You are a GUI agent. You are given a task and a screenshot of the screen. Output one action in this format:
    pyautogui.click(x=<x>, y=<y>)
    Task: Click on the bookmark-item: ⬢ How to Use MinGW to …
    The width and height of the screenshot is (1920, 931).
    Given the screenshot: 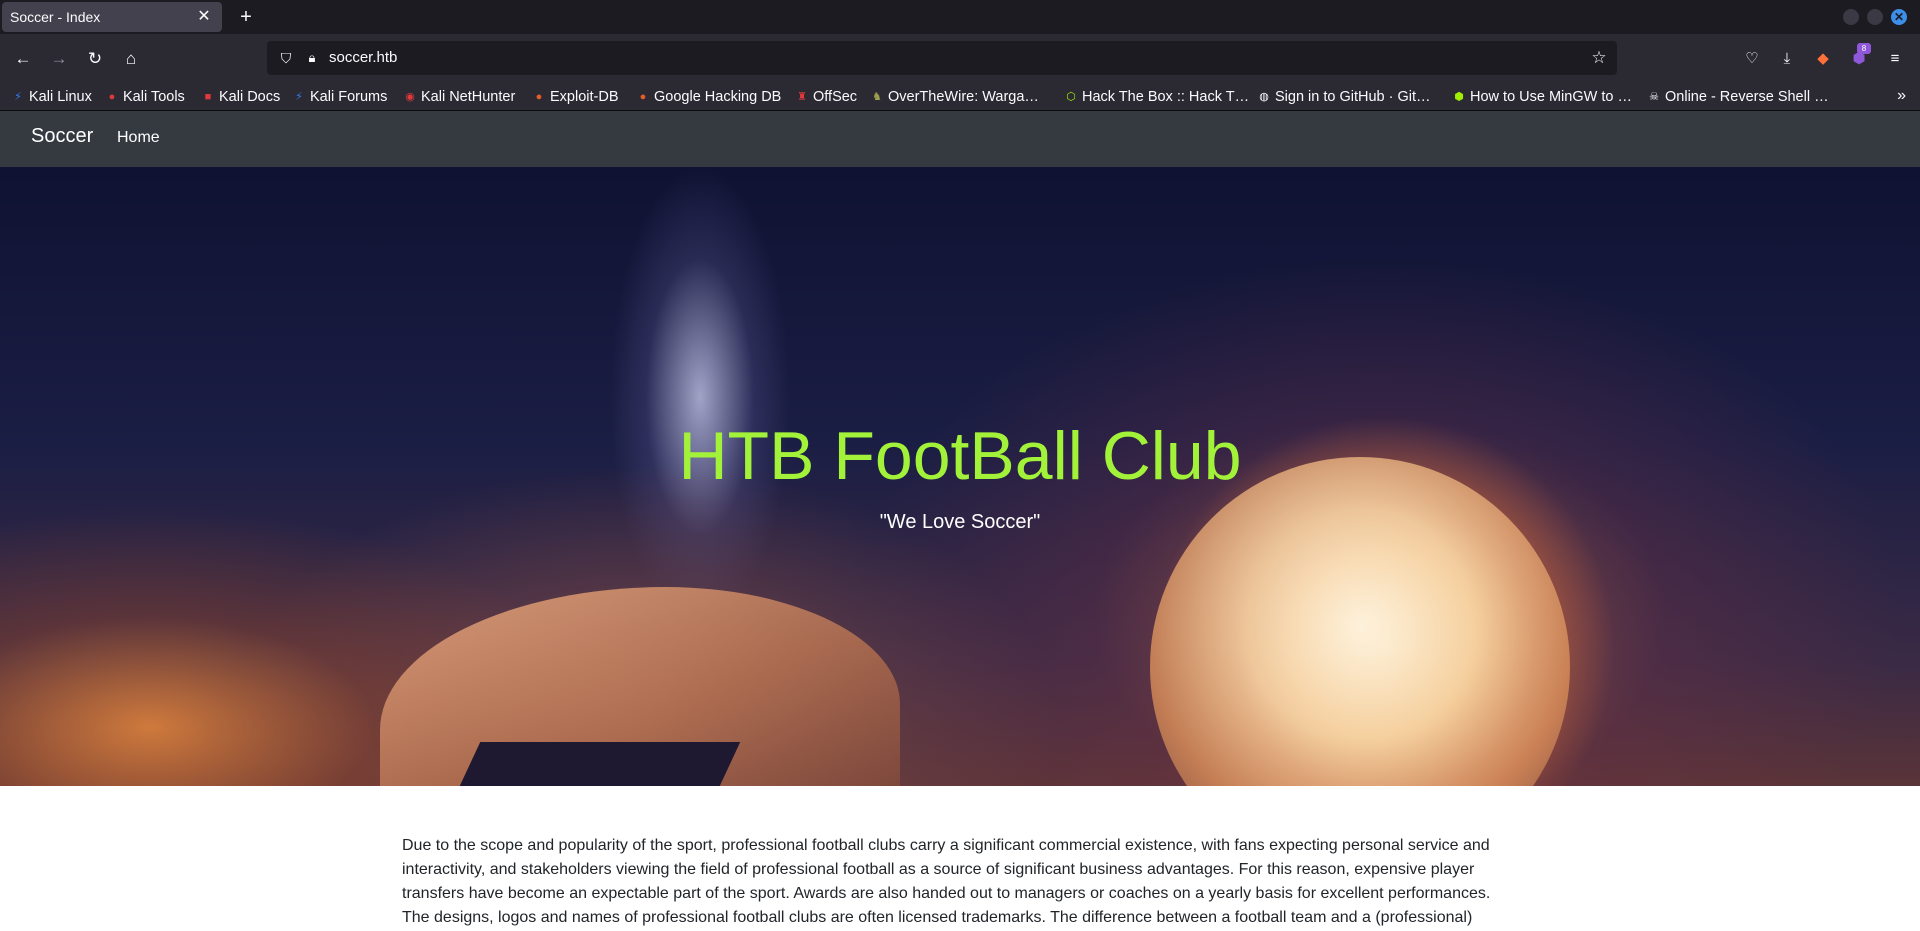 What is the action you would take?
    pyautogui.click(x=1542, y=97)
    